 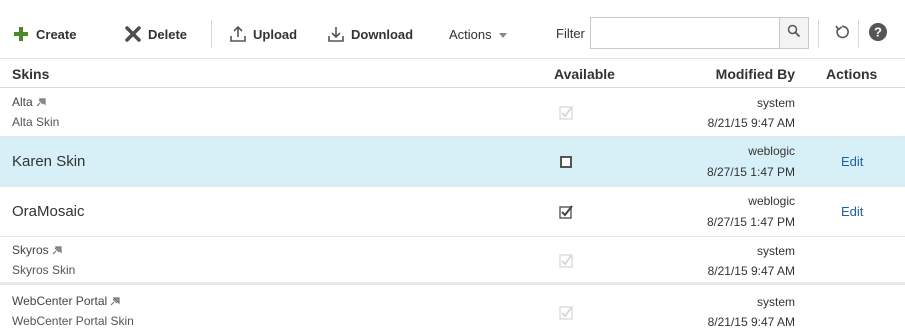 What do you see at coordinates (570, 33) in the screenshot?
I see `filter-label: Filter` at bounding box center [570, 33].